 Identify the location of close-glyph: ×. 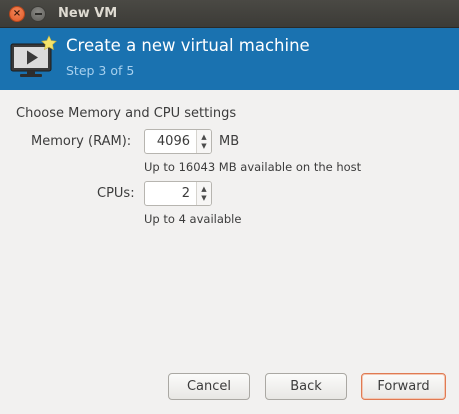
(17, 13).